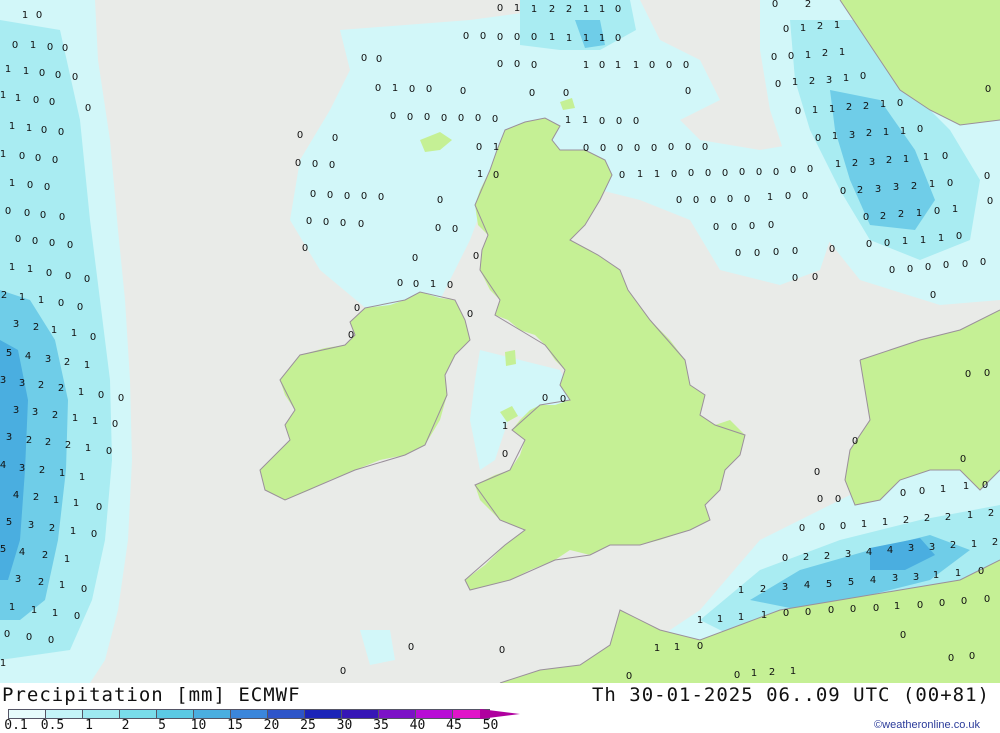 The width and height of the screenshot is (1000, 733). Describe the element at coordinates (344, 725) in the screenshot. I see `legend-label: 30` at that location.